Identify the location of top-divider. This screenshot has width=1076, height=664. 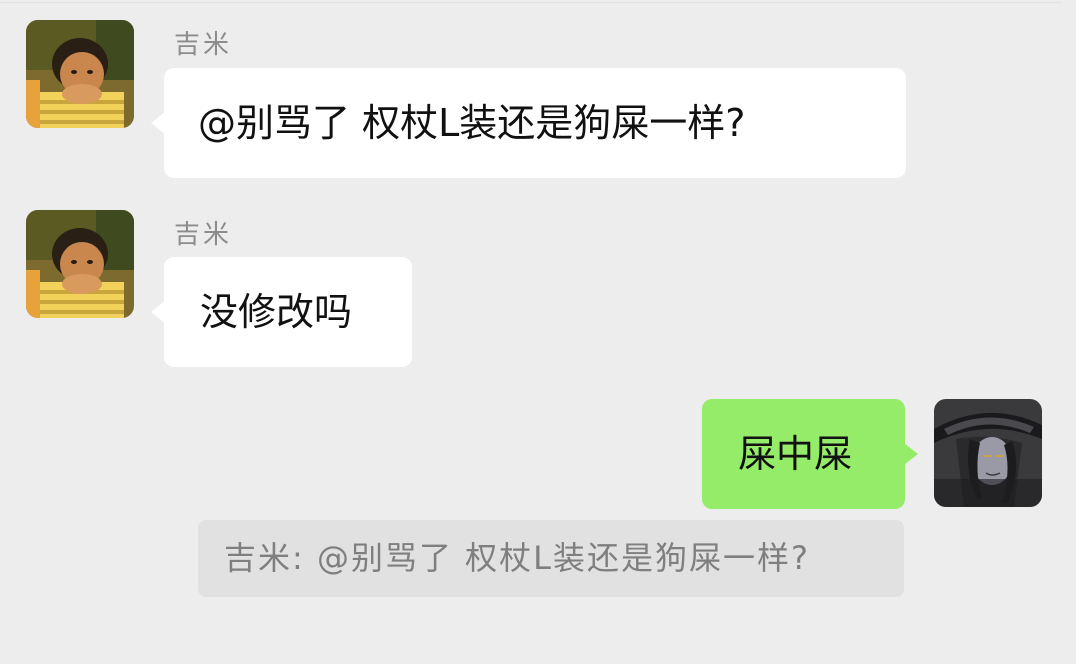
(531, 2).